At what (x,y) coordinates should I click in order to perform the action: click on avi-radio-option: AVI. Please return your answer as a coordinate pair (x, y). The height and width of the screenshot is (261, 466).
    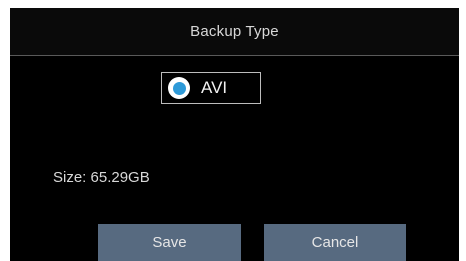
    Looking at the image, I should click on (211, 88).